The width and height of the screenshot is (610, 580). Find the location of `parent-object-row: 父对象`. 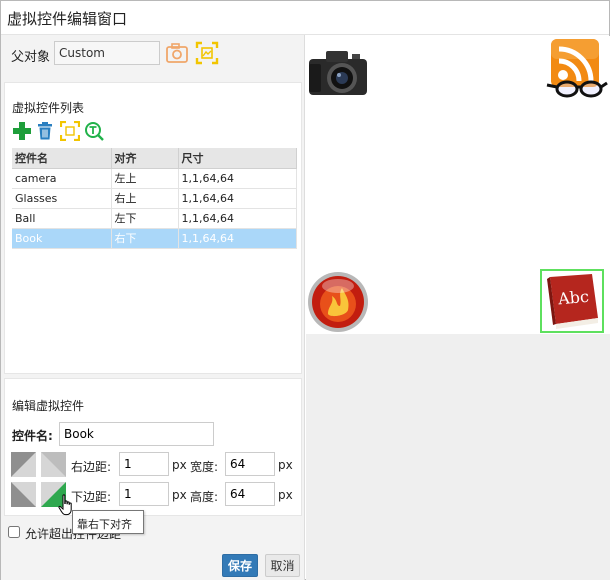

parent-object-row: 父对象 is located at coordinates (156, 54).